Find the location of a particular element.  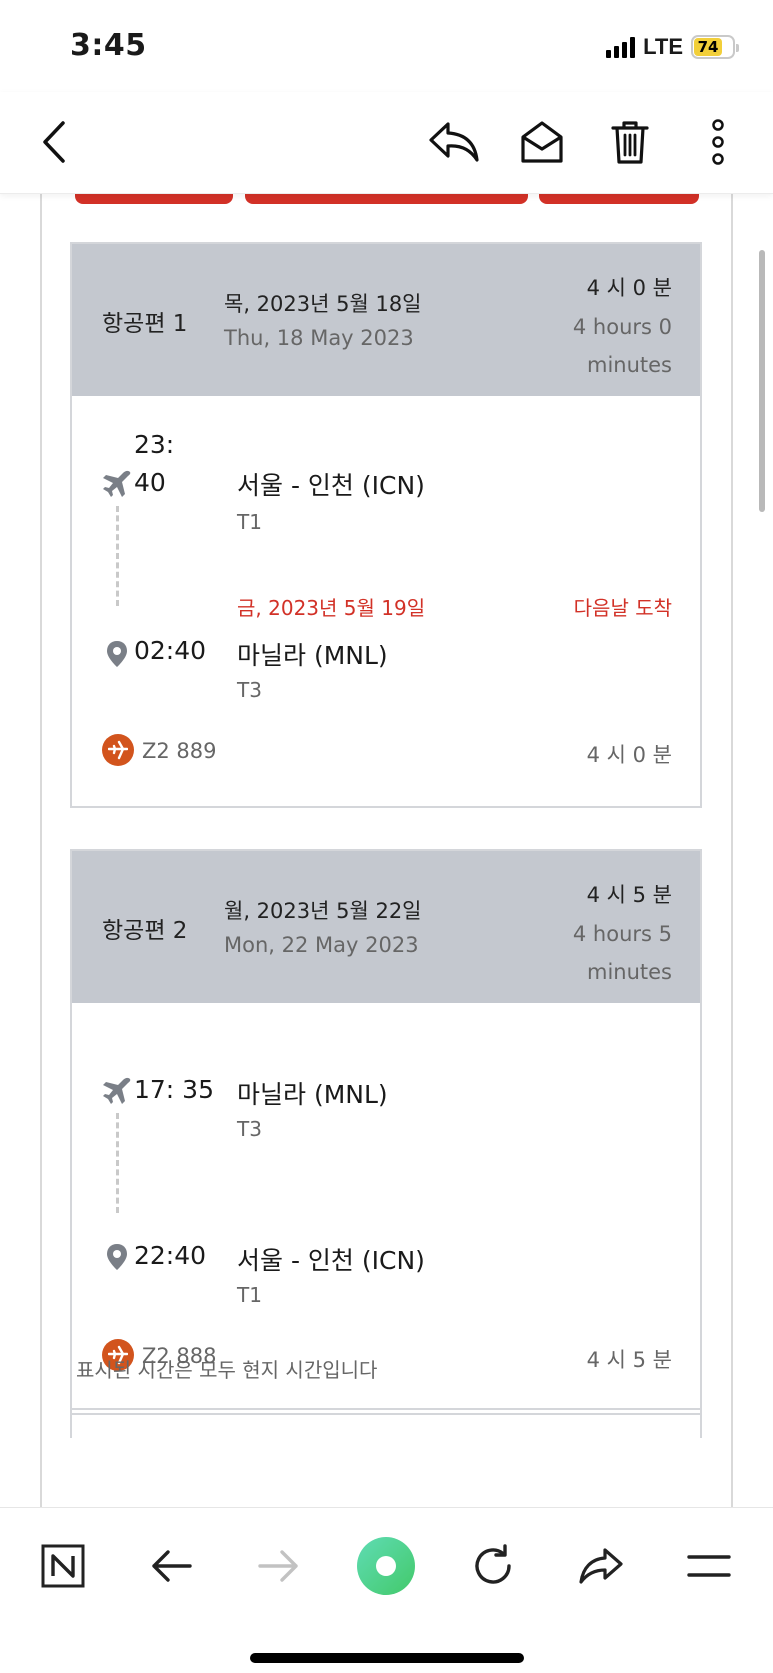

delete-button is located at coordinates (630, 142).